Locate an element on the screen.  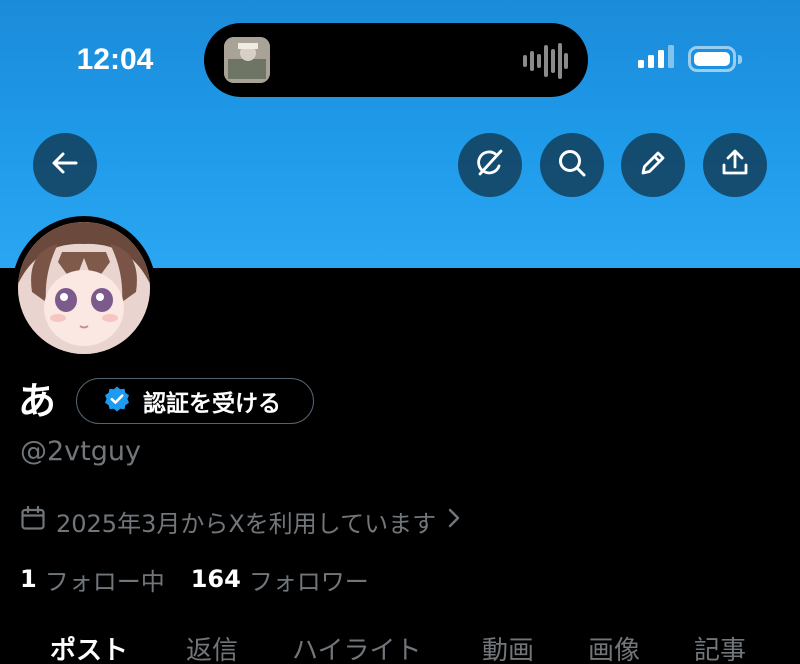
edit-pencil-icon is located at coordinates (653, 165).